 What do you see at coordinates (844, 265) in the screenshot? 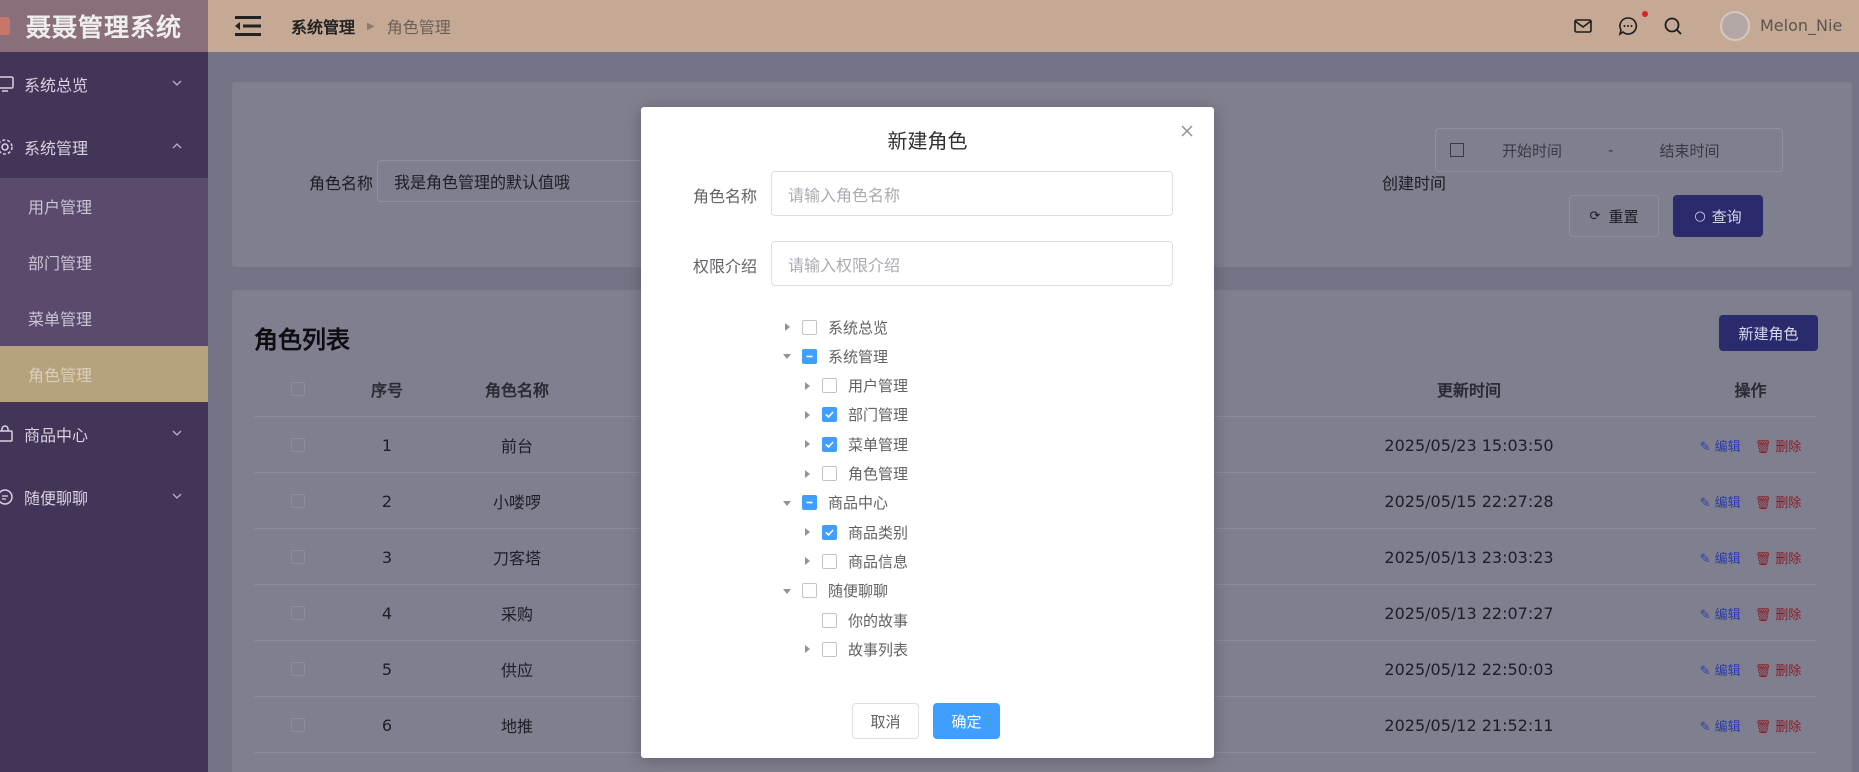
I see `permission-desc-placeholder: 请输入权限介绍` at bounding box center [844, 265].